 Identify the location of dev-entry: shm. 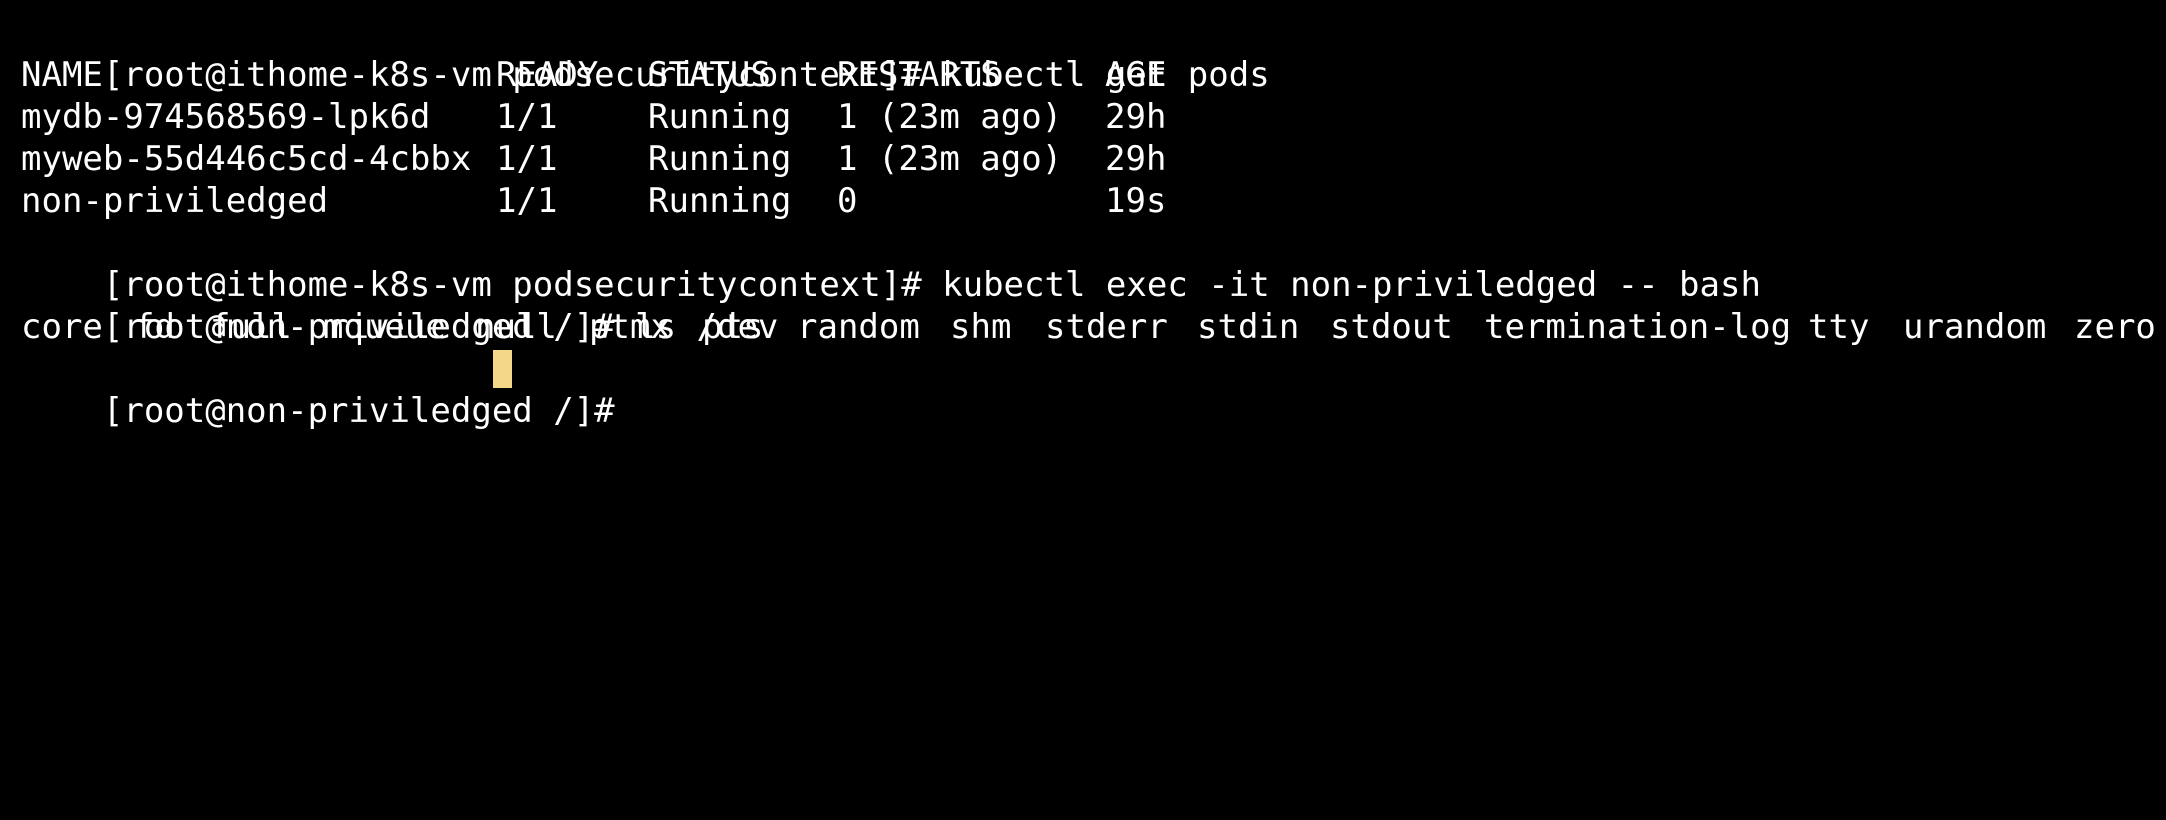
(981, 327).